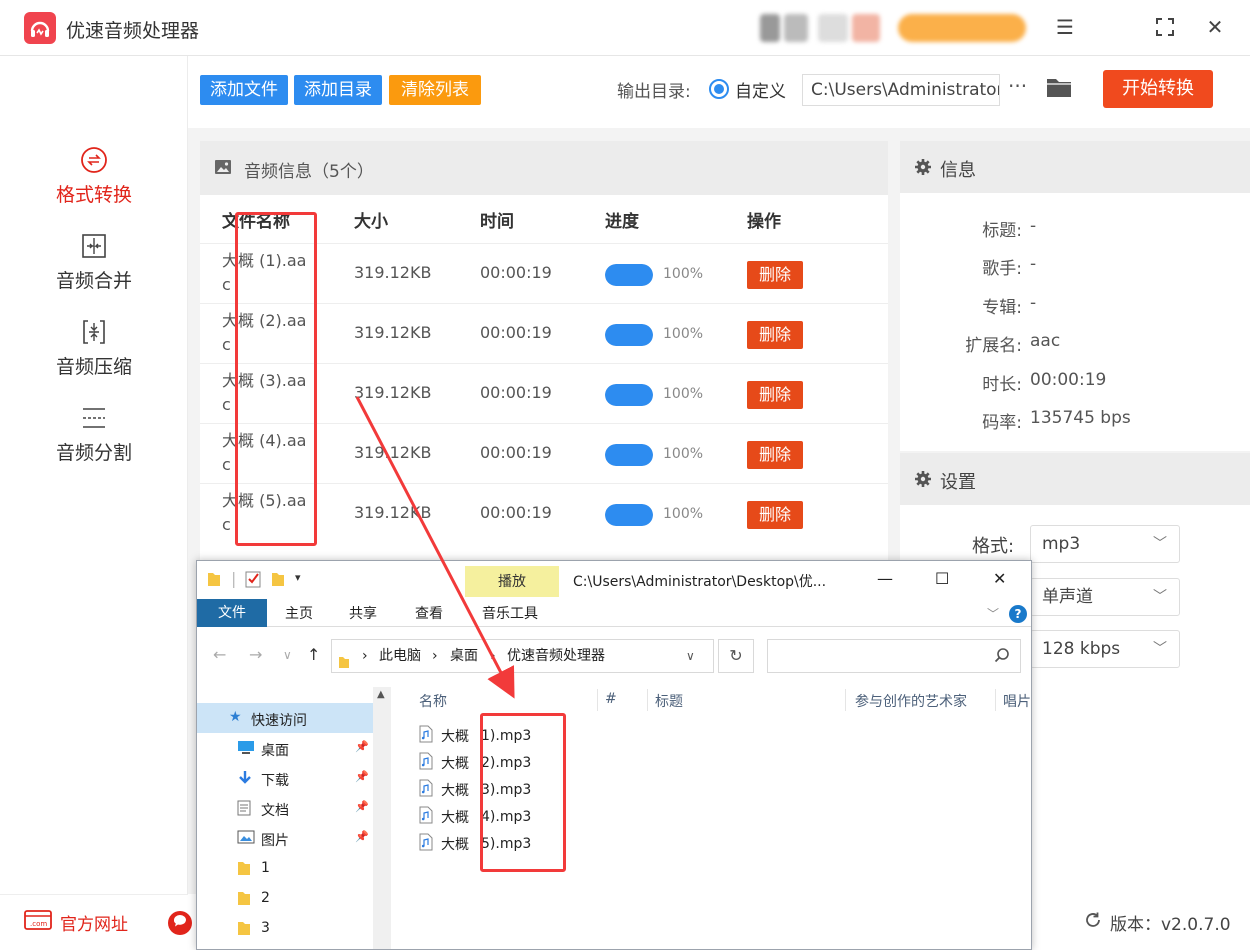 The image size is (1250, 950). I want to click on sidebar-item-format-convert: 格式转换, so click(94, 186).